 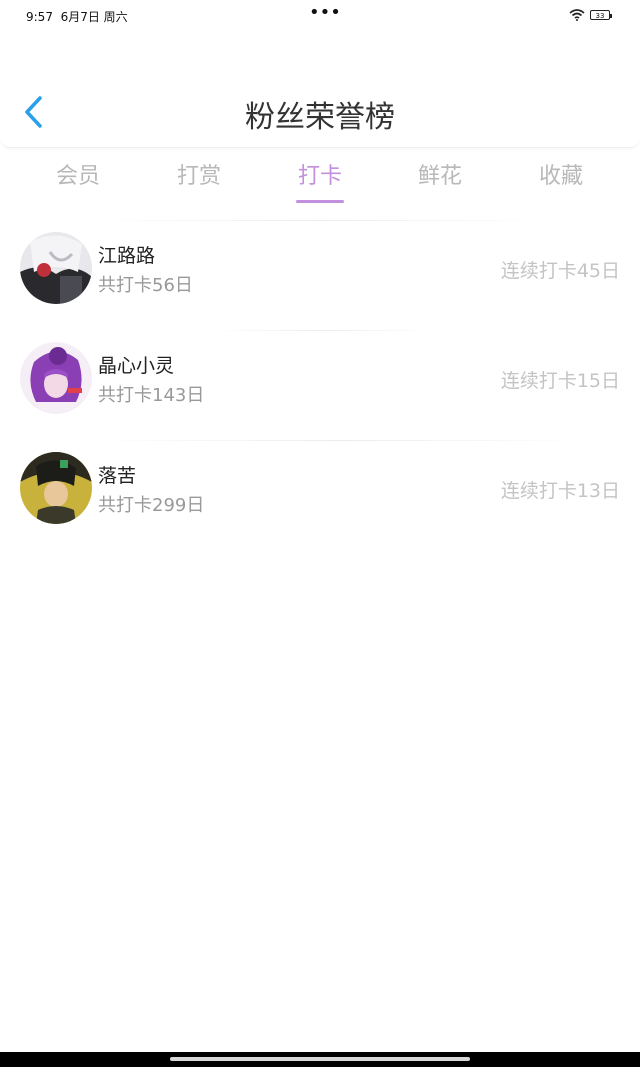 What do you see at coordinates (151, 505) in the screenshot?
I see `total-checkin: 共打卡299日` at bounding box center [151, 505].